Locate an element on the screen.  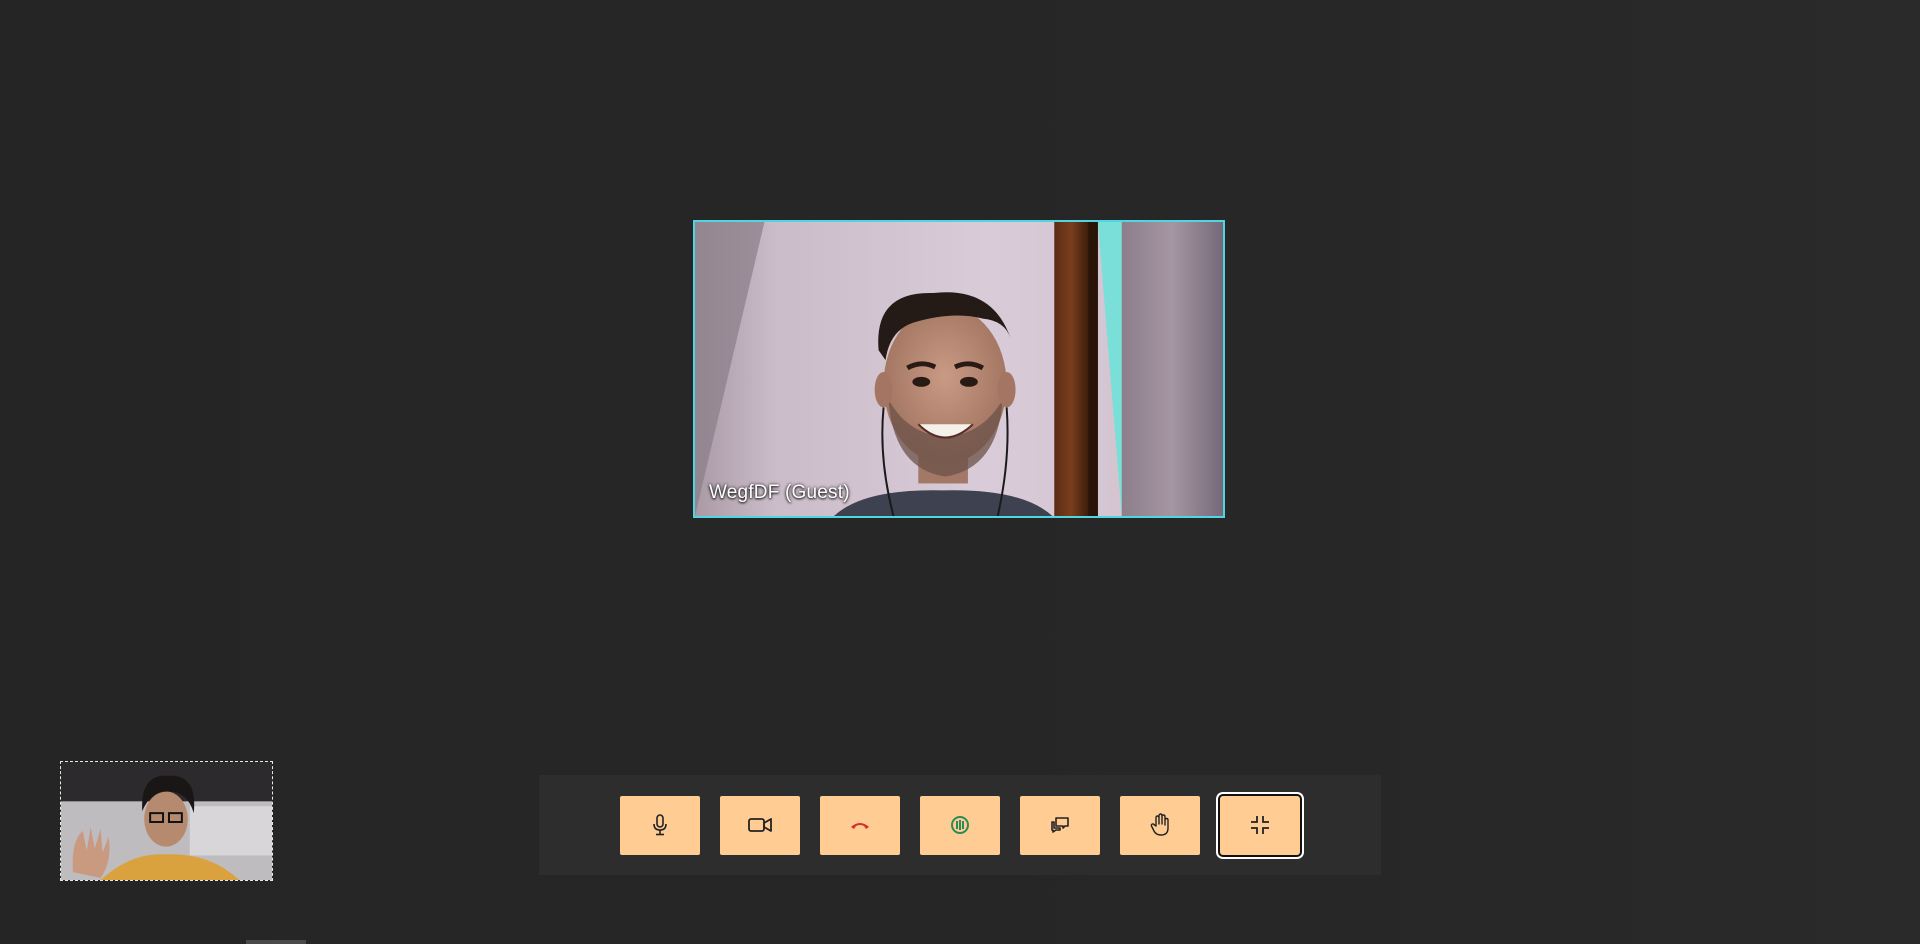
microphone-icon is located at coordinates (660, 825).